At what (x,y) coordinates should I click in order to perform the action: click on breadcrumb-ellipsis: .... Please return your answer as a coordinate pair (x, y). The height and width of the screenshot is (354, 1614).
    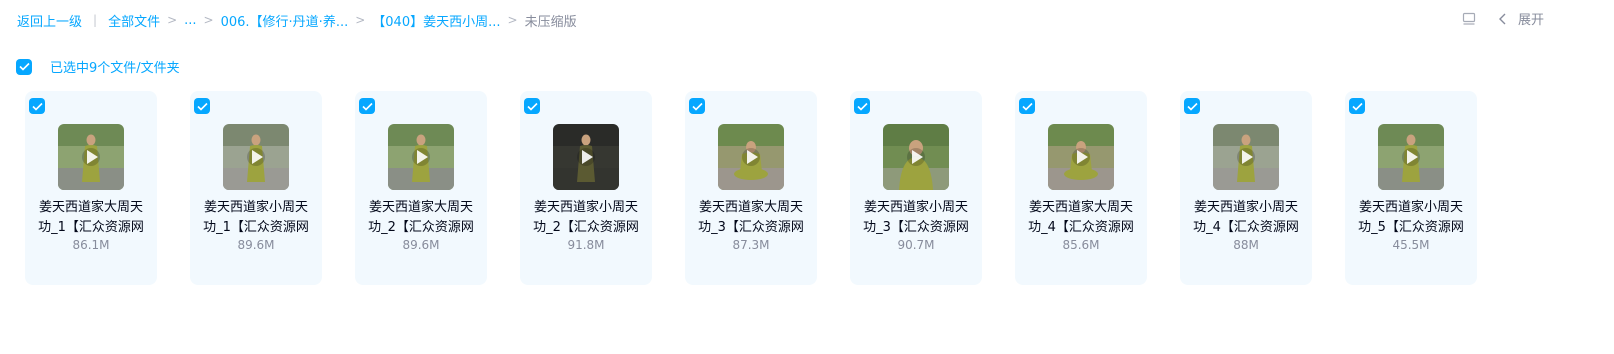
    Looking at the image, I should click on (190, 20).